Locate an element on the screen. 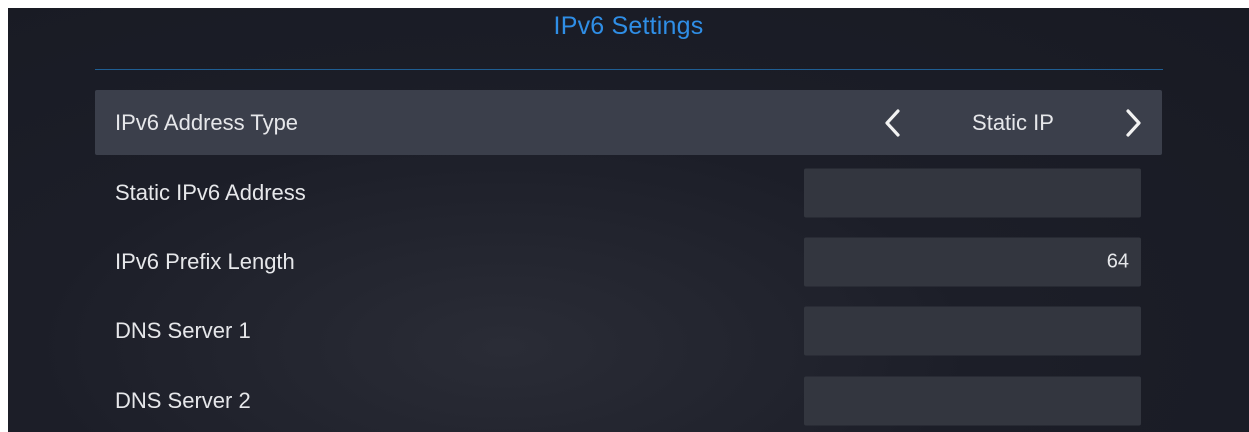  row-dns-server-1: DNS Server 1 is located at coordinates (628, 330).